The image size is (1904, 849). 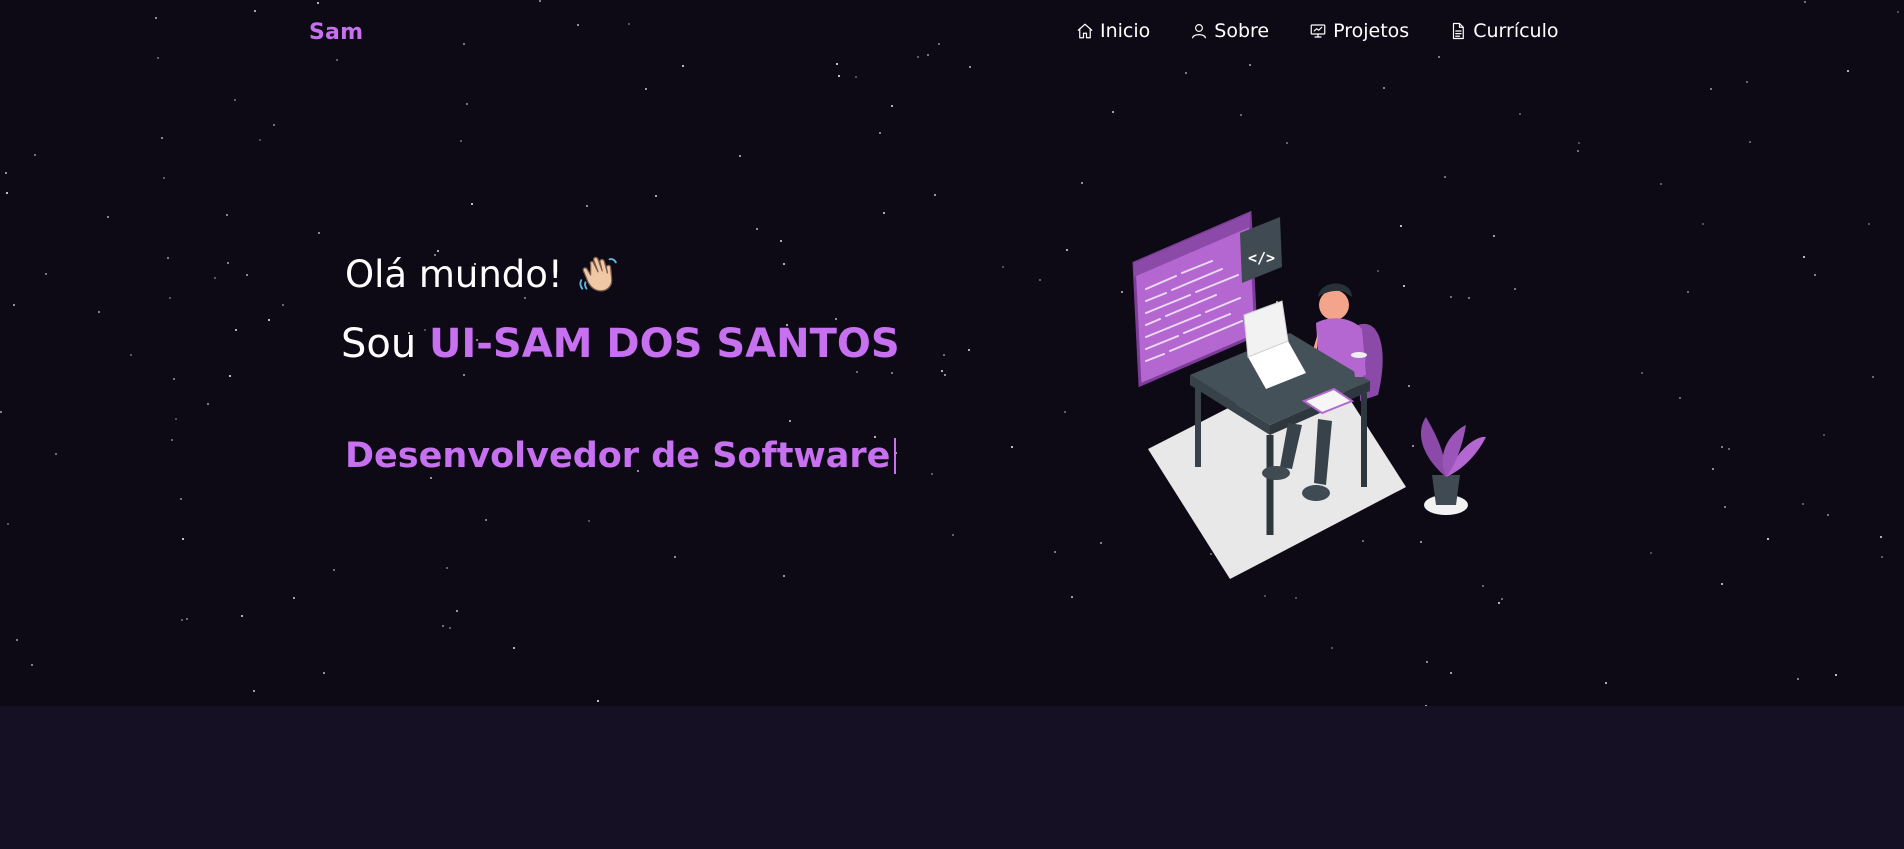 I want to click on nav-item-label: Inicio, so click(x=1125, y=31).